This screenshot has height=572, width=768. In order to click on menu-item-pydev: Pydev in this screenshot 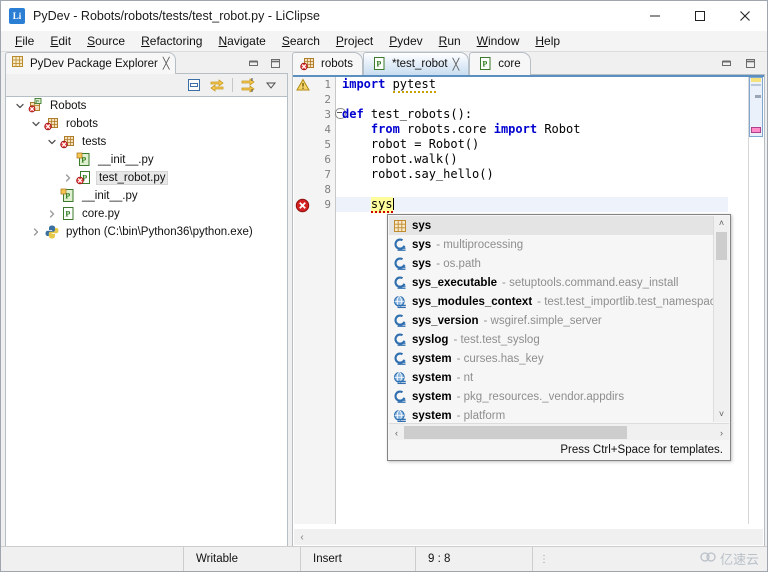, I will do `click(405, 41)`.